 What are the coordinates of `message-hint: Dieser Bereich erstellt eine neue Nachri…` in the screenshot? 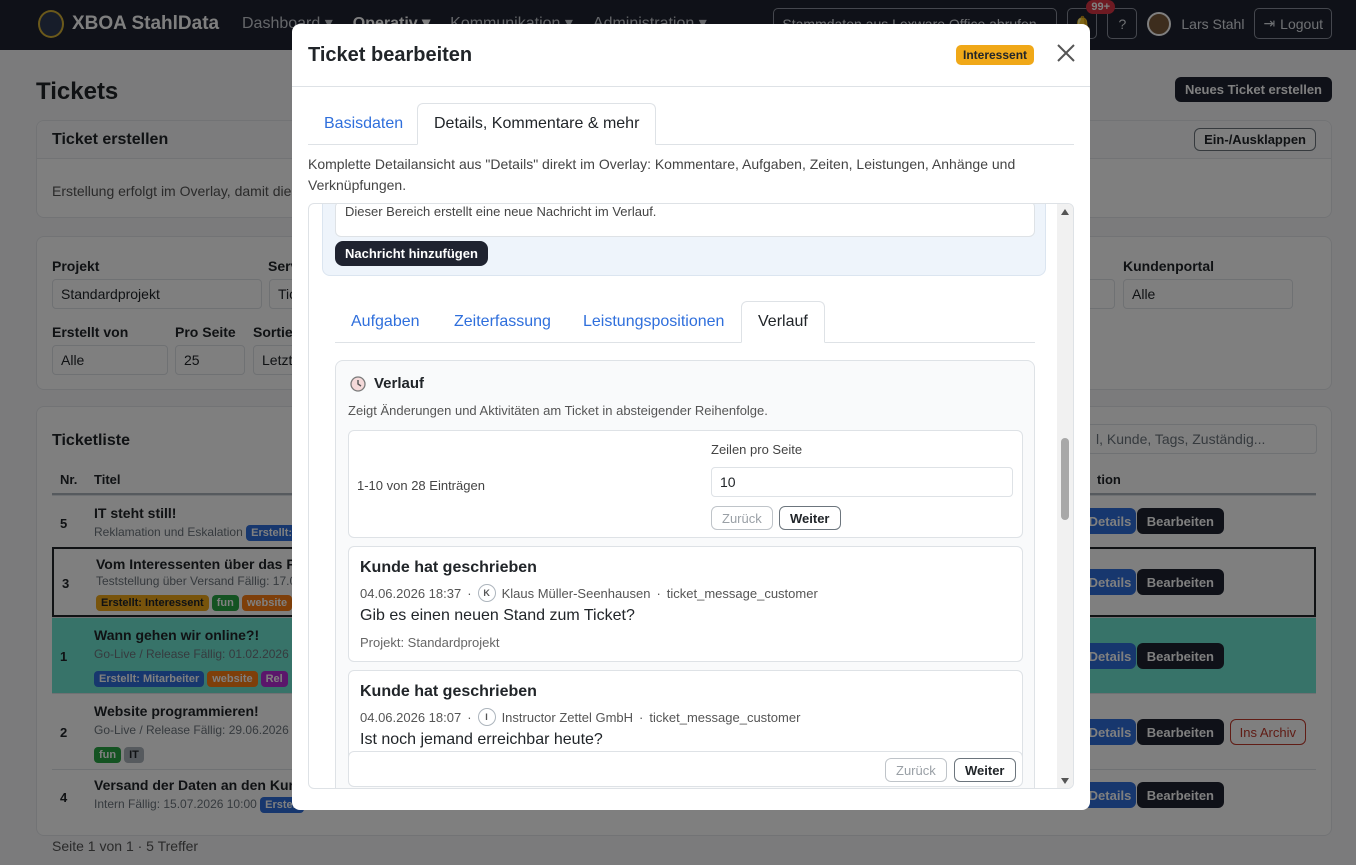 It's located at (501, 211).